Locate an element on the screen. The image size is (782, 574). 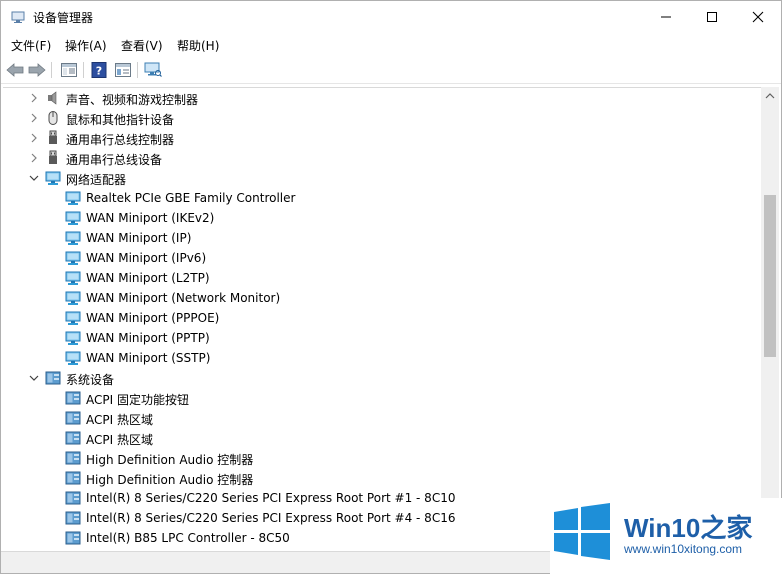
scroll-up-button is located at coordinates (770, 96).